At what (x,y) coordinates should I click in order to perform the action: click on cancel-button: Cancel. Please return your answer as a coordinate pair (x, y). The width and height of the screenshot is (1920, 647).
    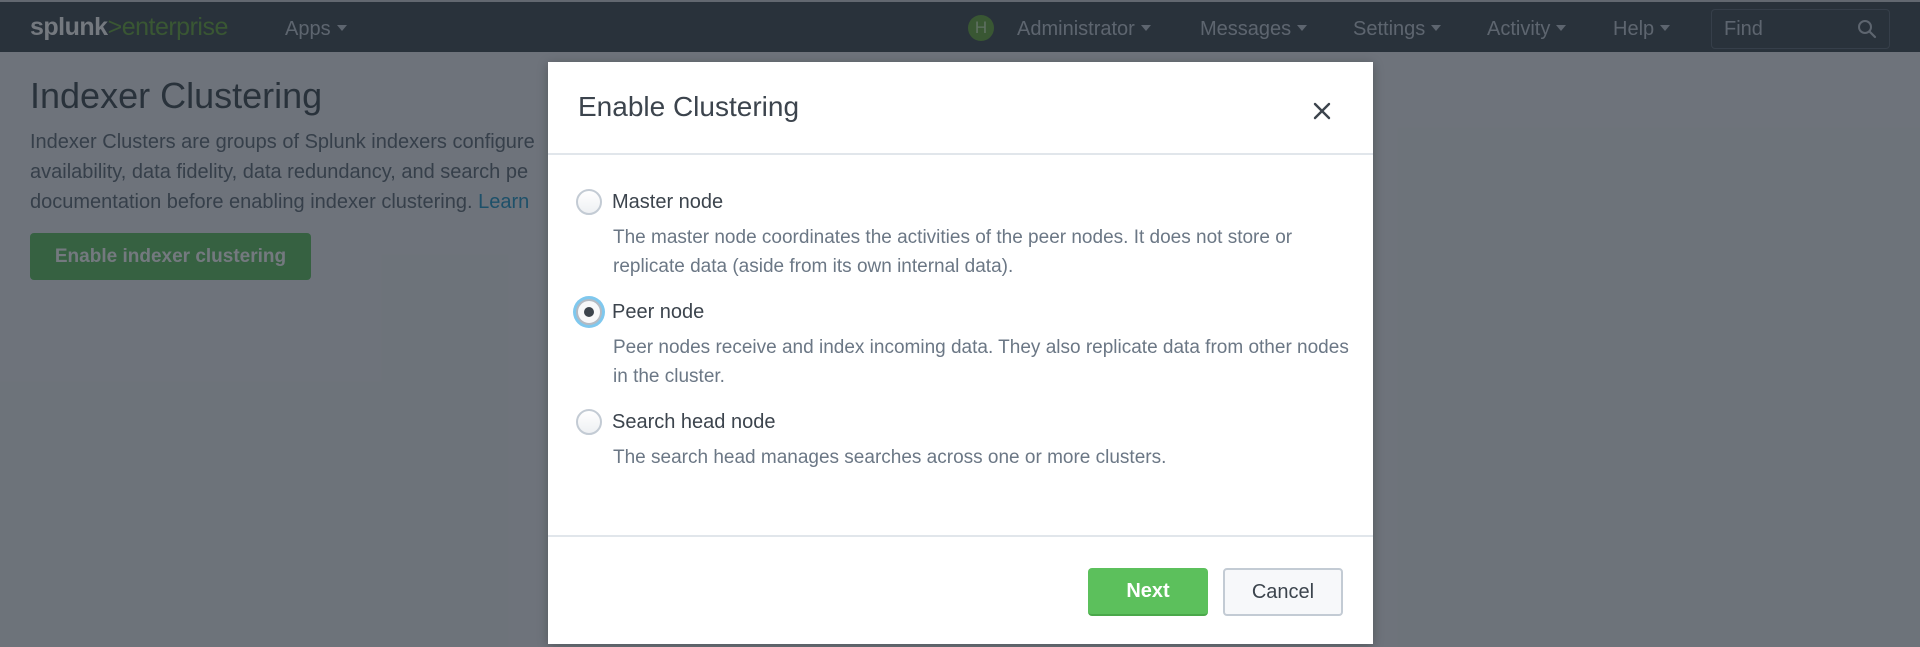
    Looking at the image, I should click on (1283, 592).